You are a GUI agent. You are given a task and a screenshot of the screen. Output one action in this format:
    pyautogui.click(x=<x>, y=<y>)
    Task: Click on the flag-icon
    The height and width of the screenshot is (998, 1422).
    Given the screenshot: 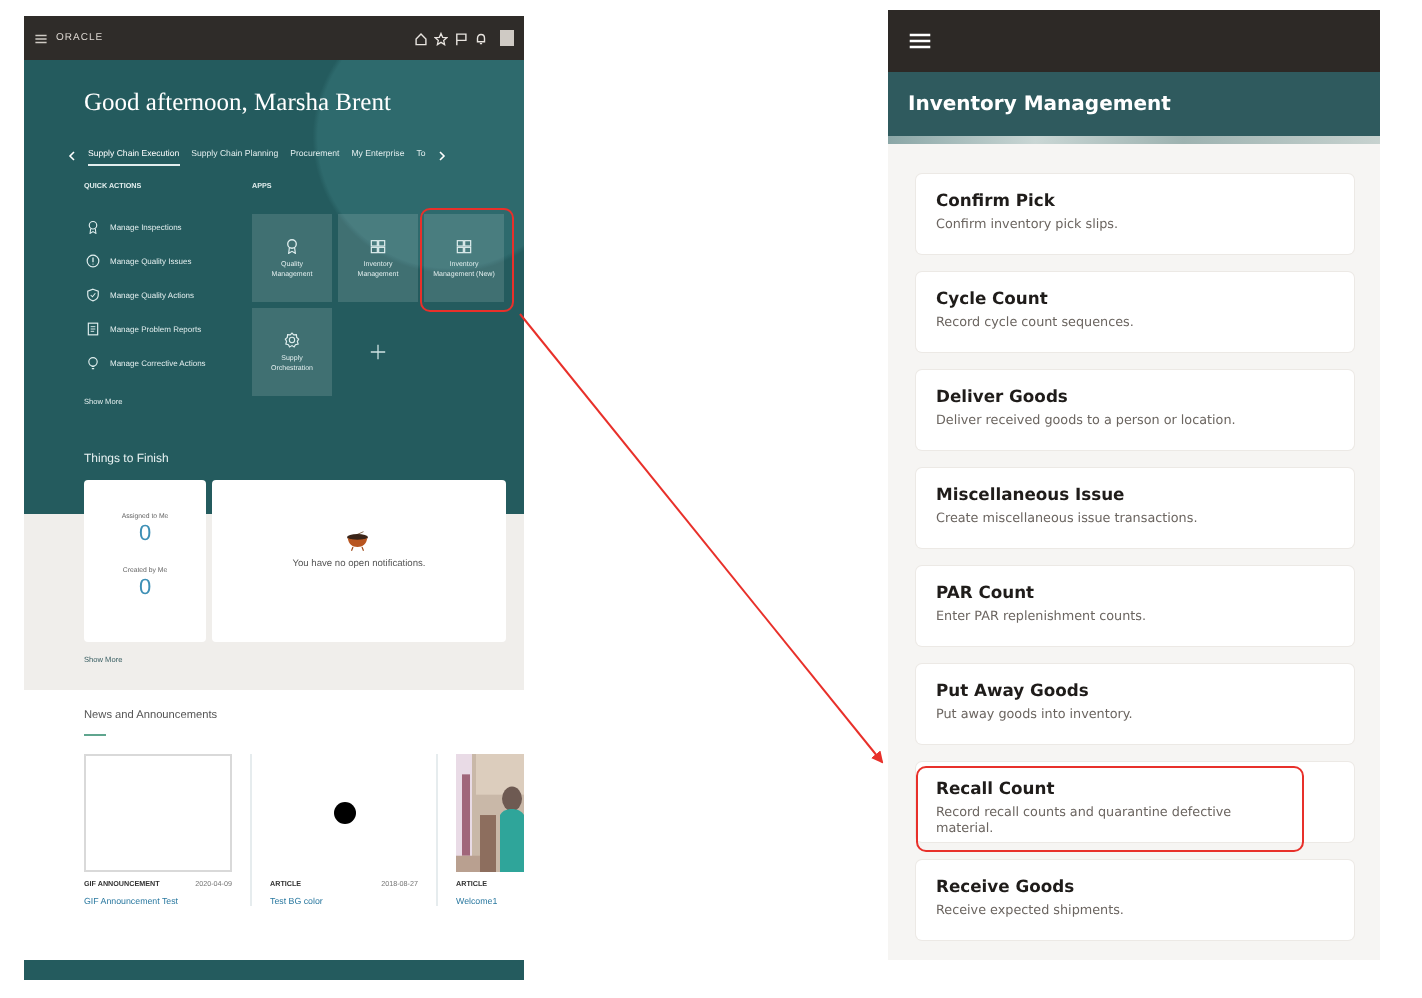 What is the action you would take?
    pyautogui.click(x=461, y=38)
    